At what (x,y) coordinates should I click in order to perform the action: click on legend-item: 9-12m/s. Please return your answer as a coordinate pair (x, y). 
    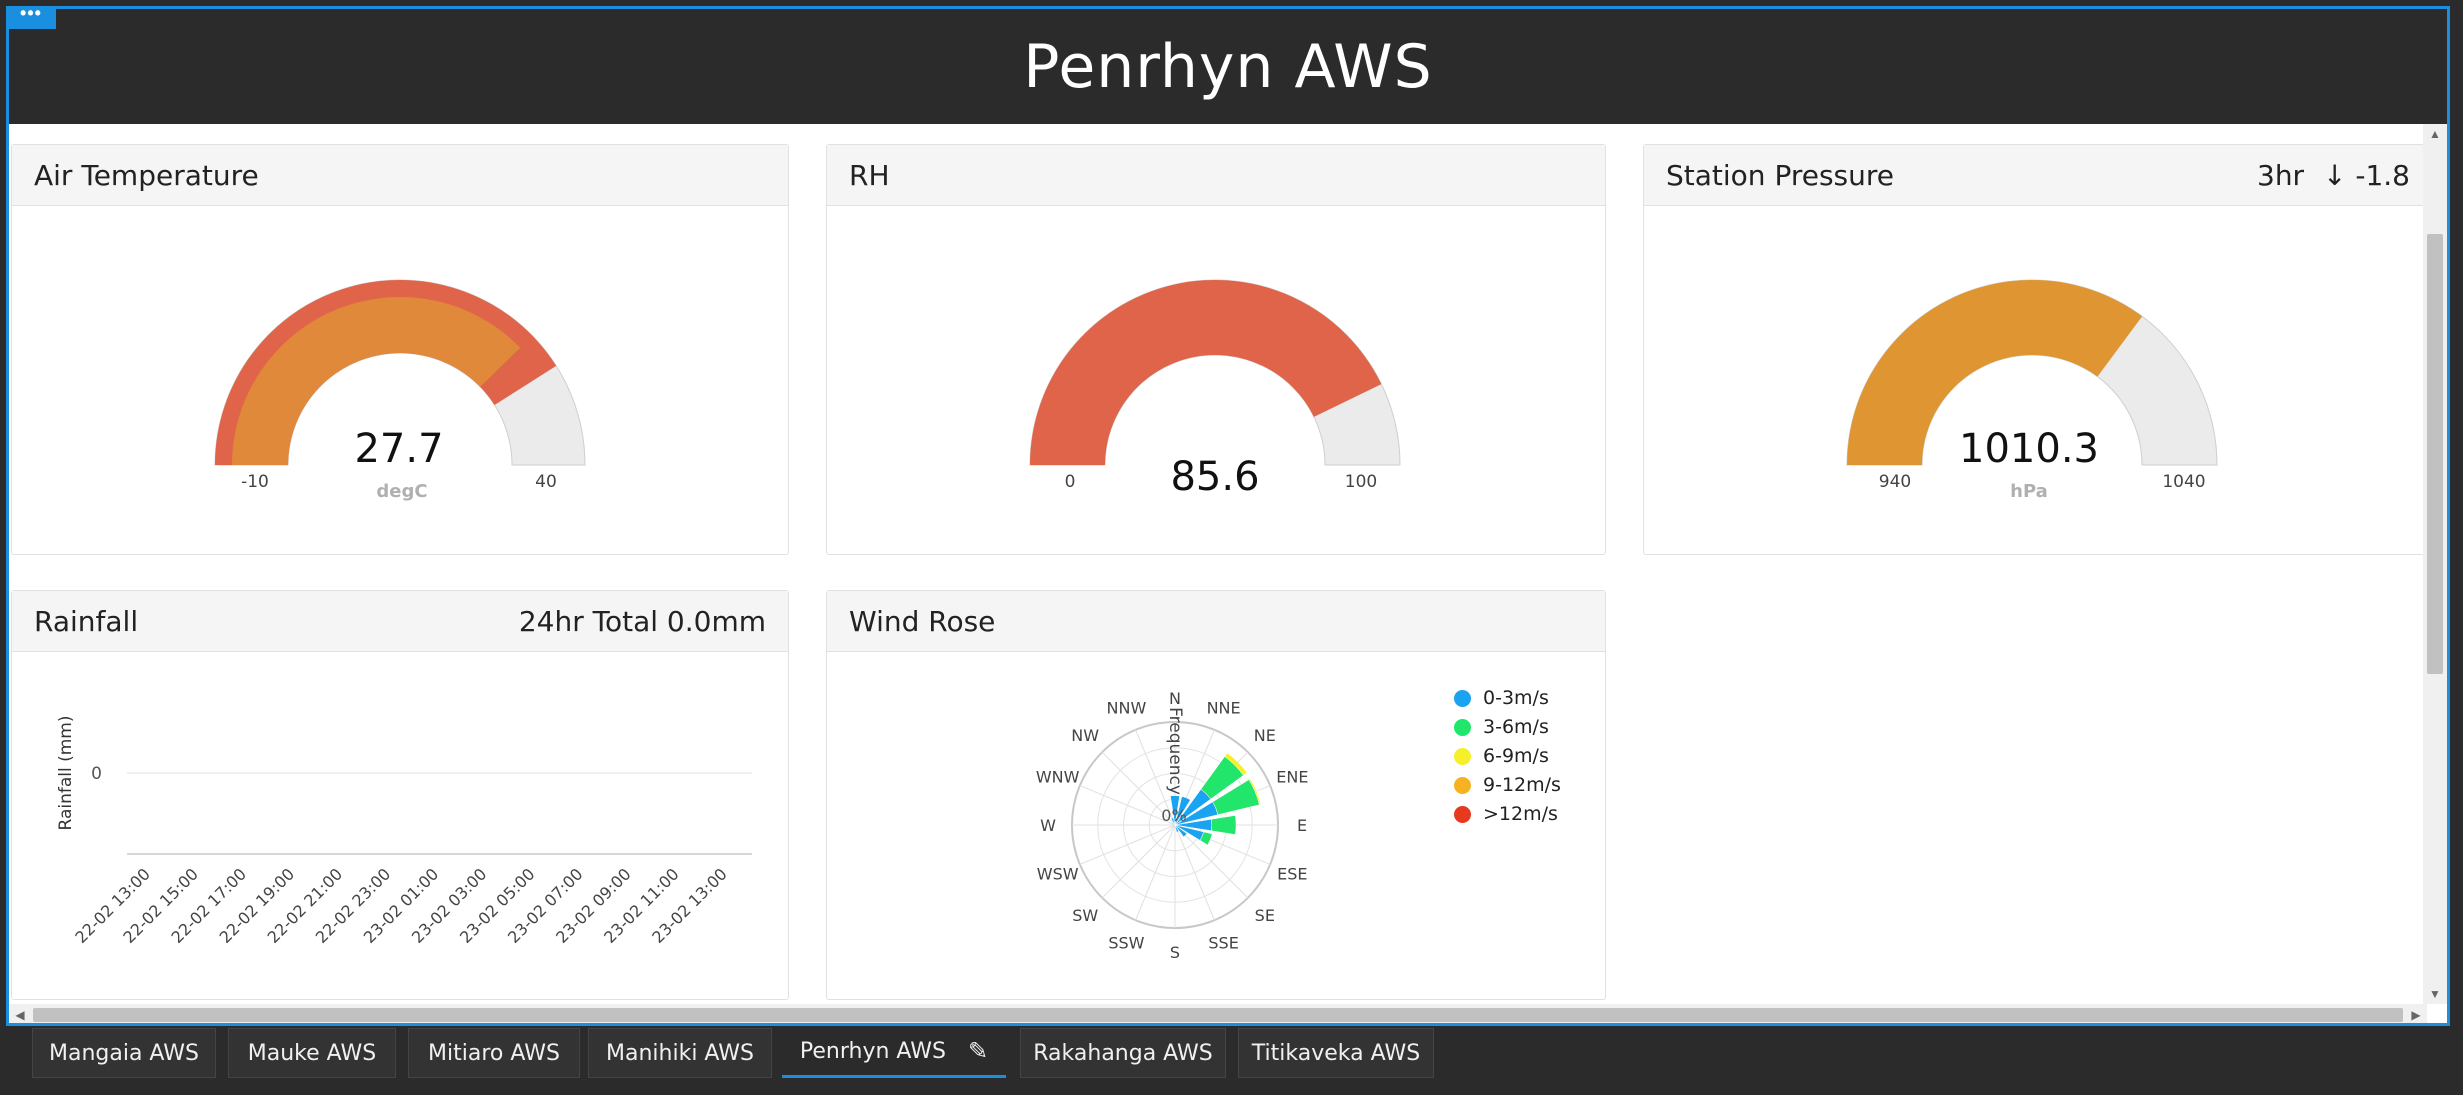
    Looking at the image, I should click on (1507, 785).